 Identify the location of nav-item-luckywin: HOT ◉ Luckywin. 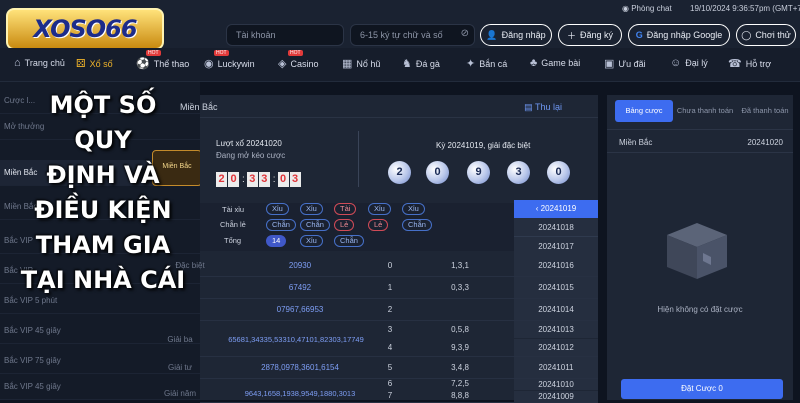
(229, 60).